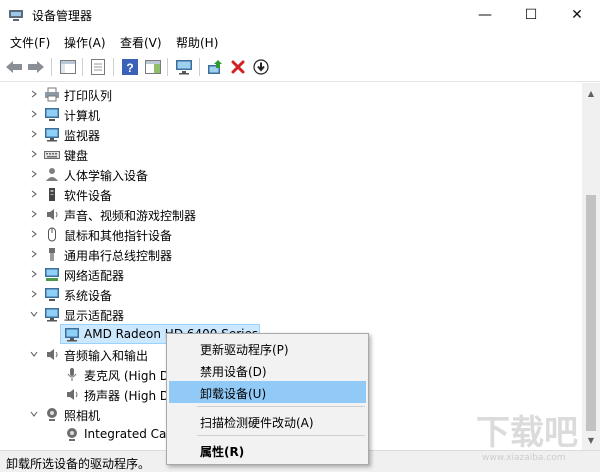  I want to click on tree-node-usb-controllers: 通用串行总线控制器, so click(291, 254).